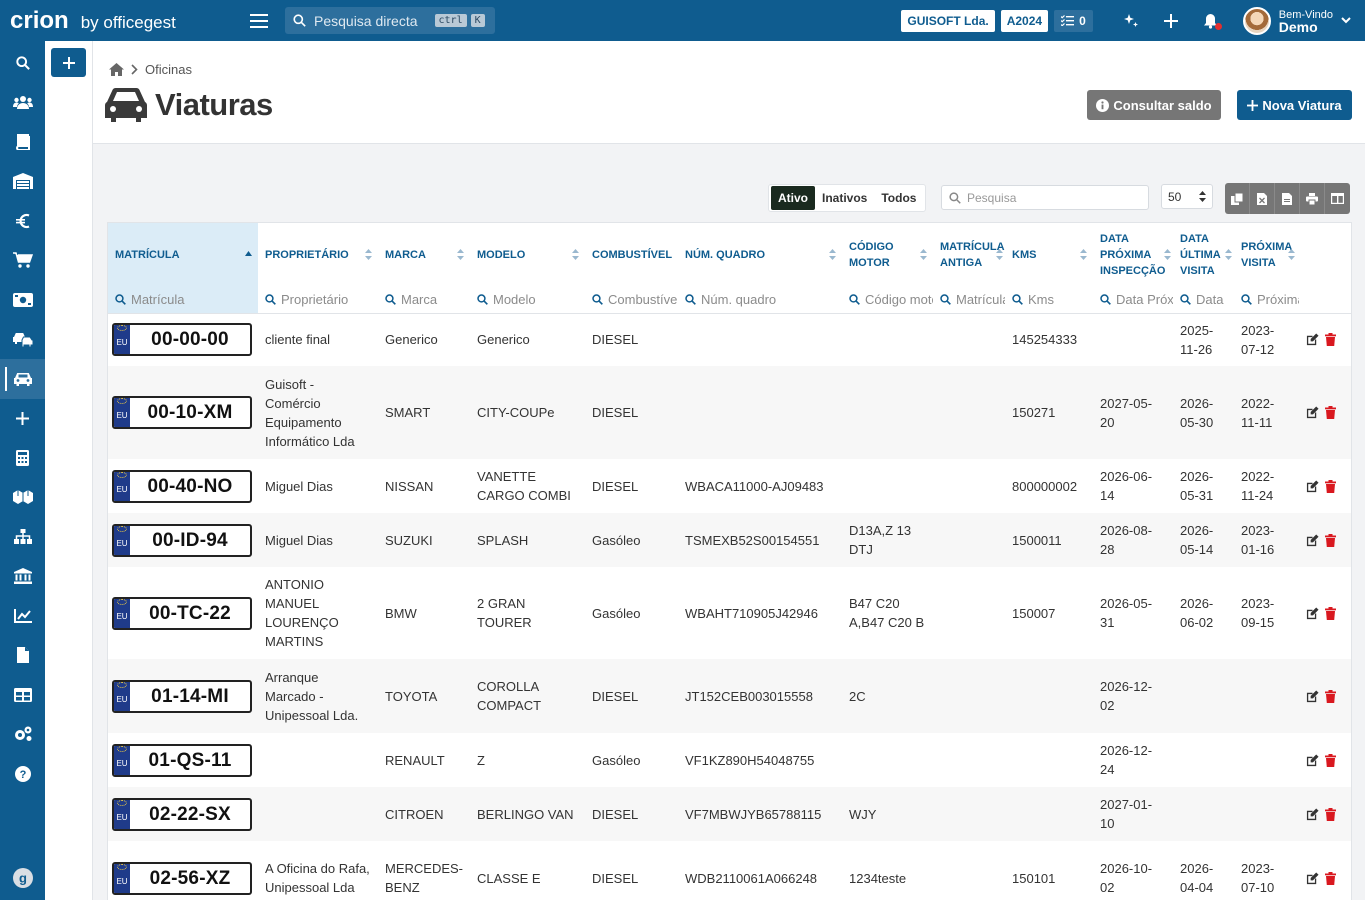 The image size is (1365, 900). What do you see at coordinates (168, 69) in the screenshot?
I see `breadcrumb-oficinas: Oficinas` at bounding box center [168, 69].